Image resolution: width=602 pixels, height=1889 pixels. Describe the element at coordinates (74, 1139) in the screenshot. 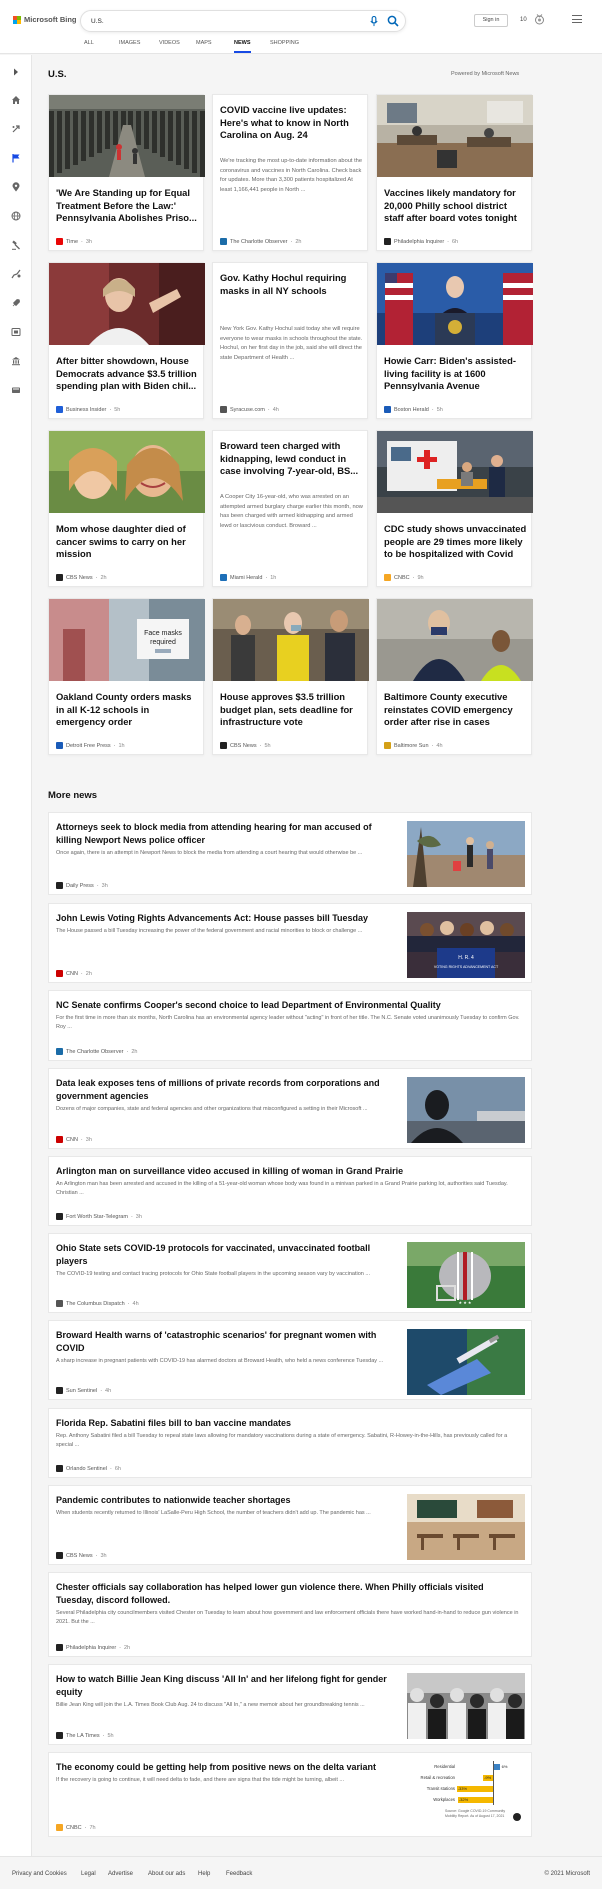

I see `more-news-source: CNN · 3h` at that location.